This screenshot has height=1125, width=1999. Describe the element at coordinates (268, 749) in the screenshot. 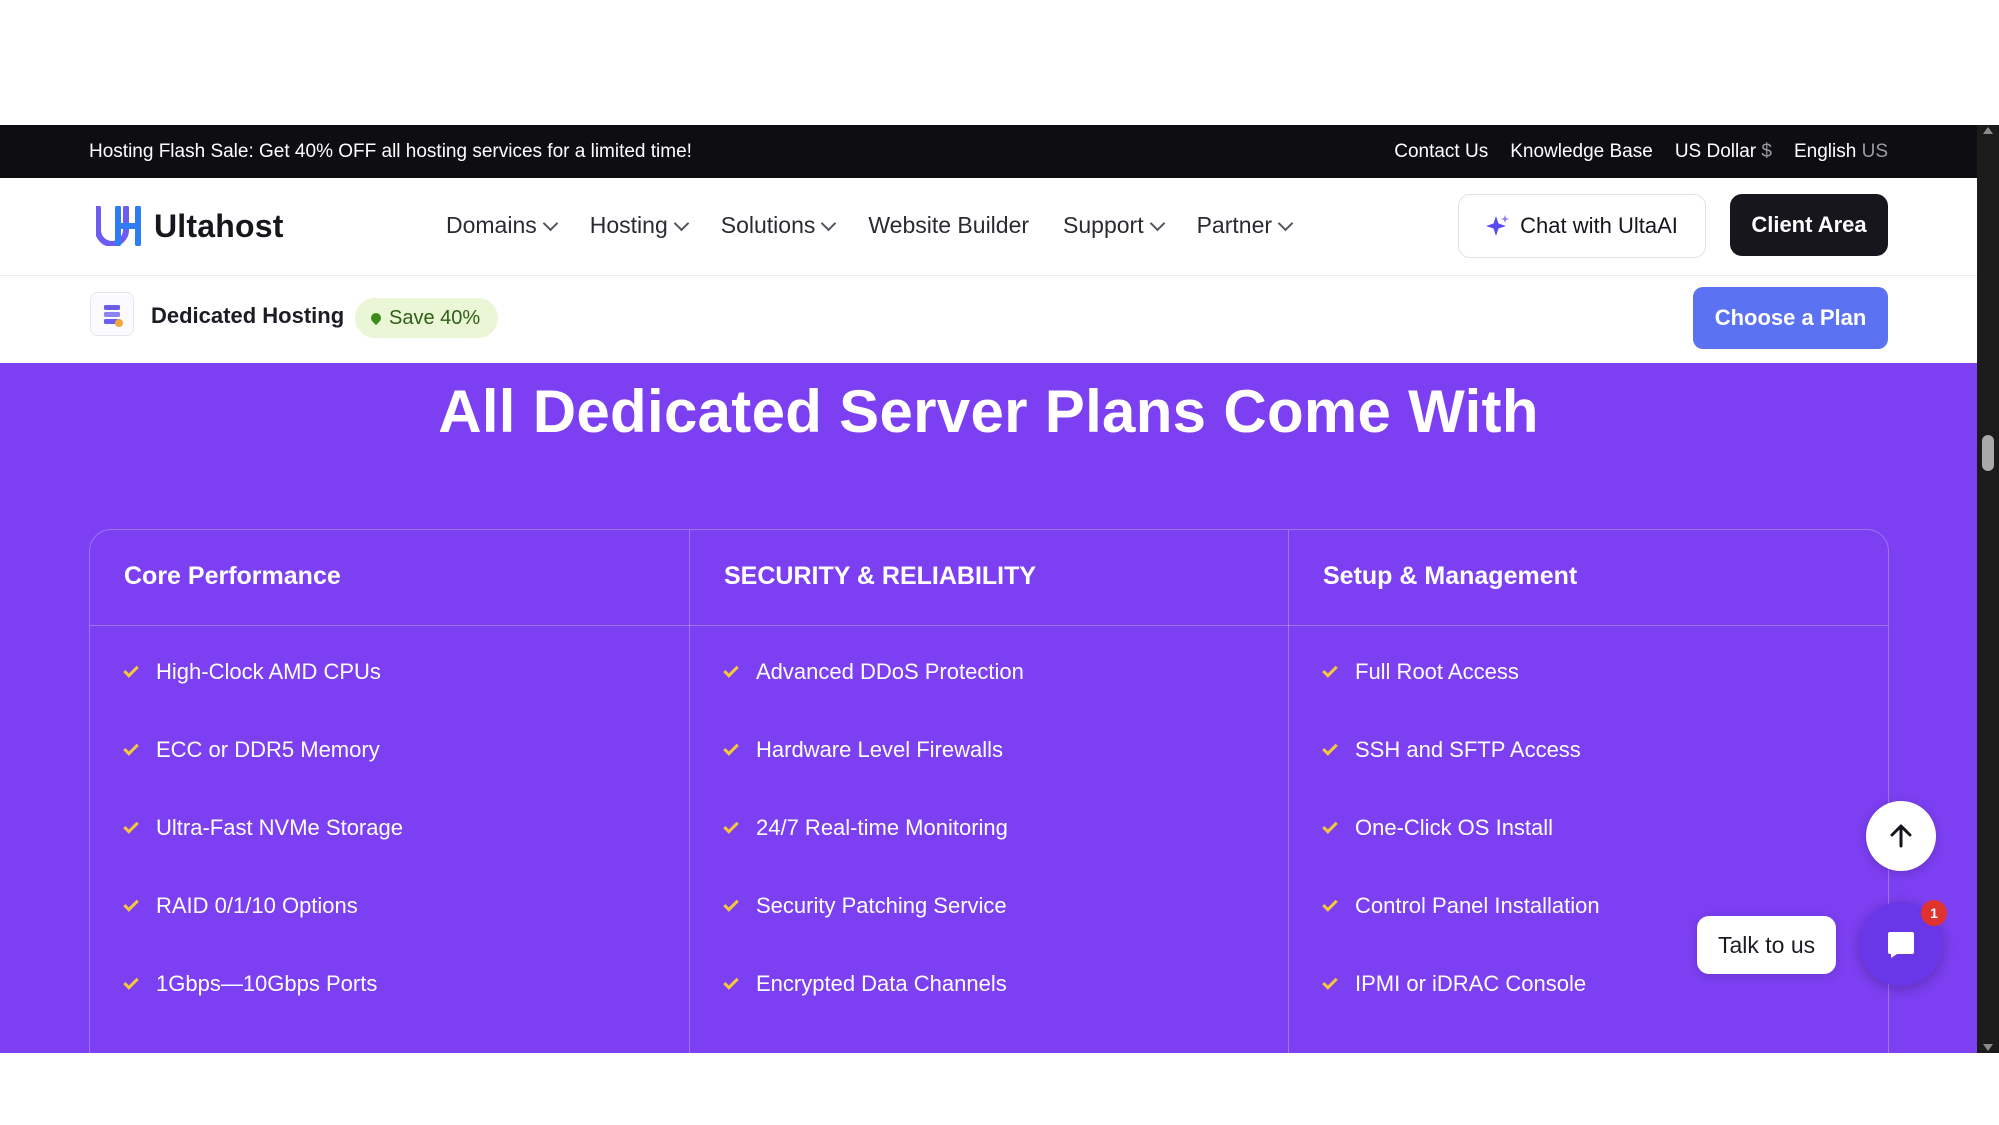

I see `feature-label: ECC or DDR5 Memory` at that location.